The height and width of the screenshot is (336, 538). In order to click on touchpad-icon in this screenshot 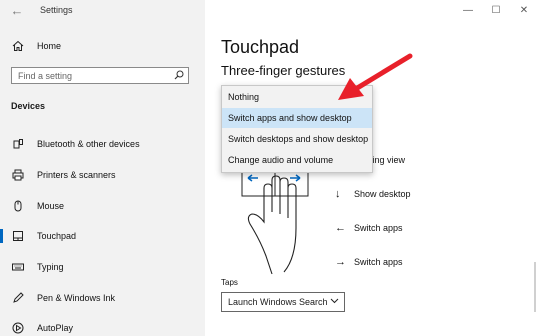, I will do `click(18, 236)`.